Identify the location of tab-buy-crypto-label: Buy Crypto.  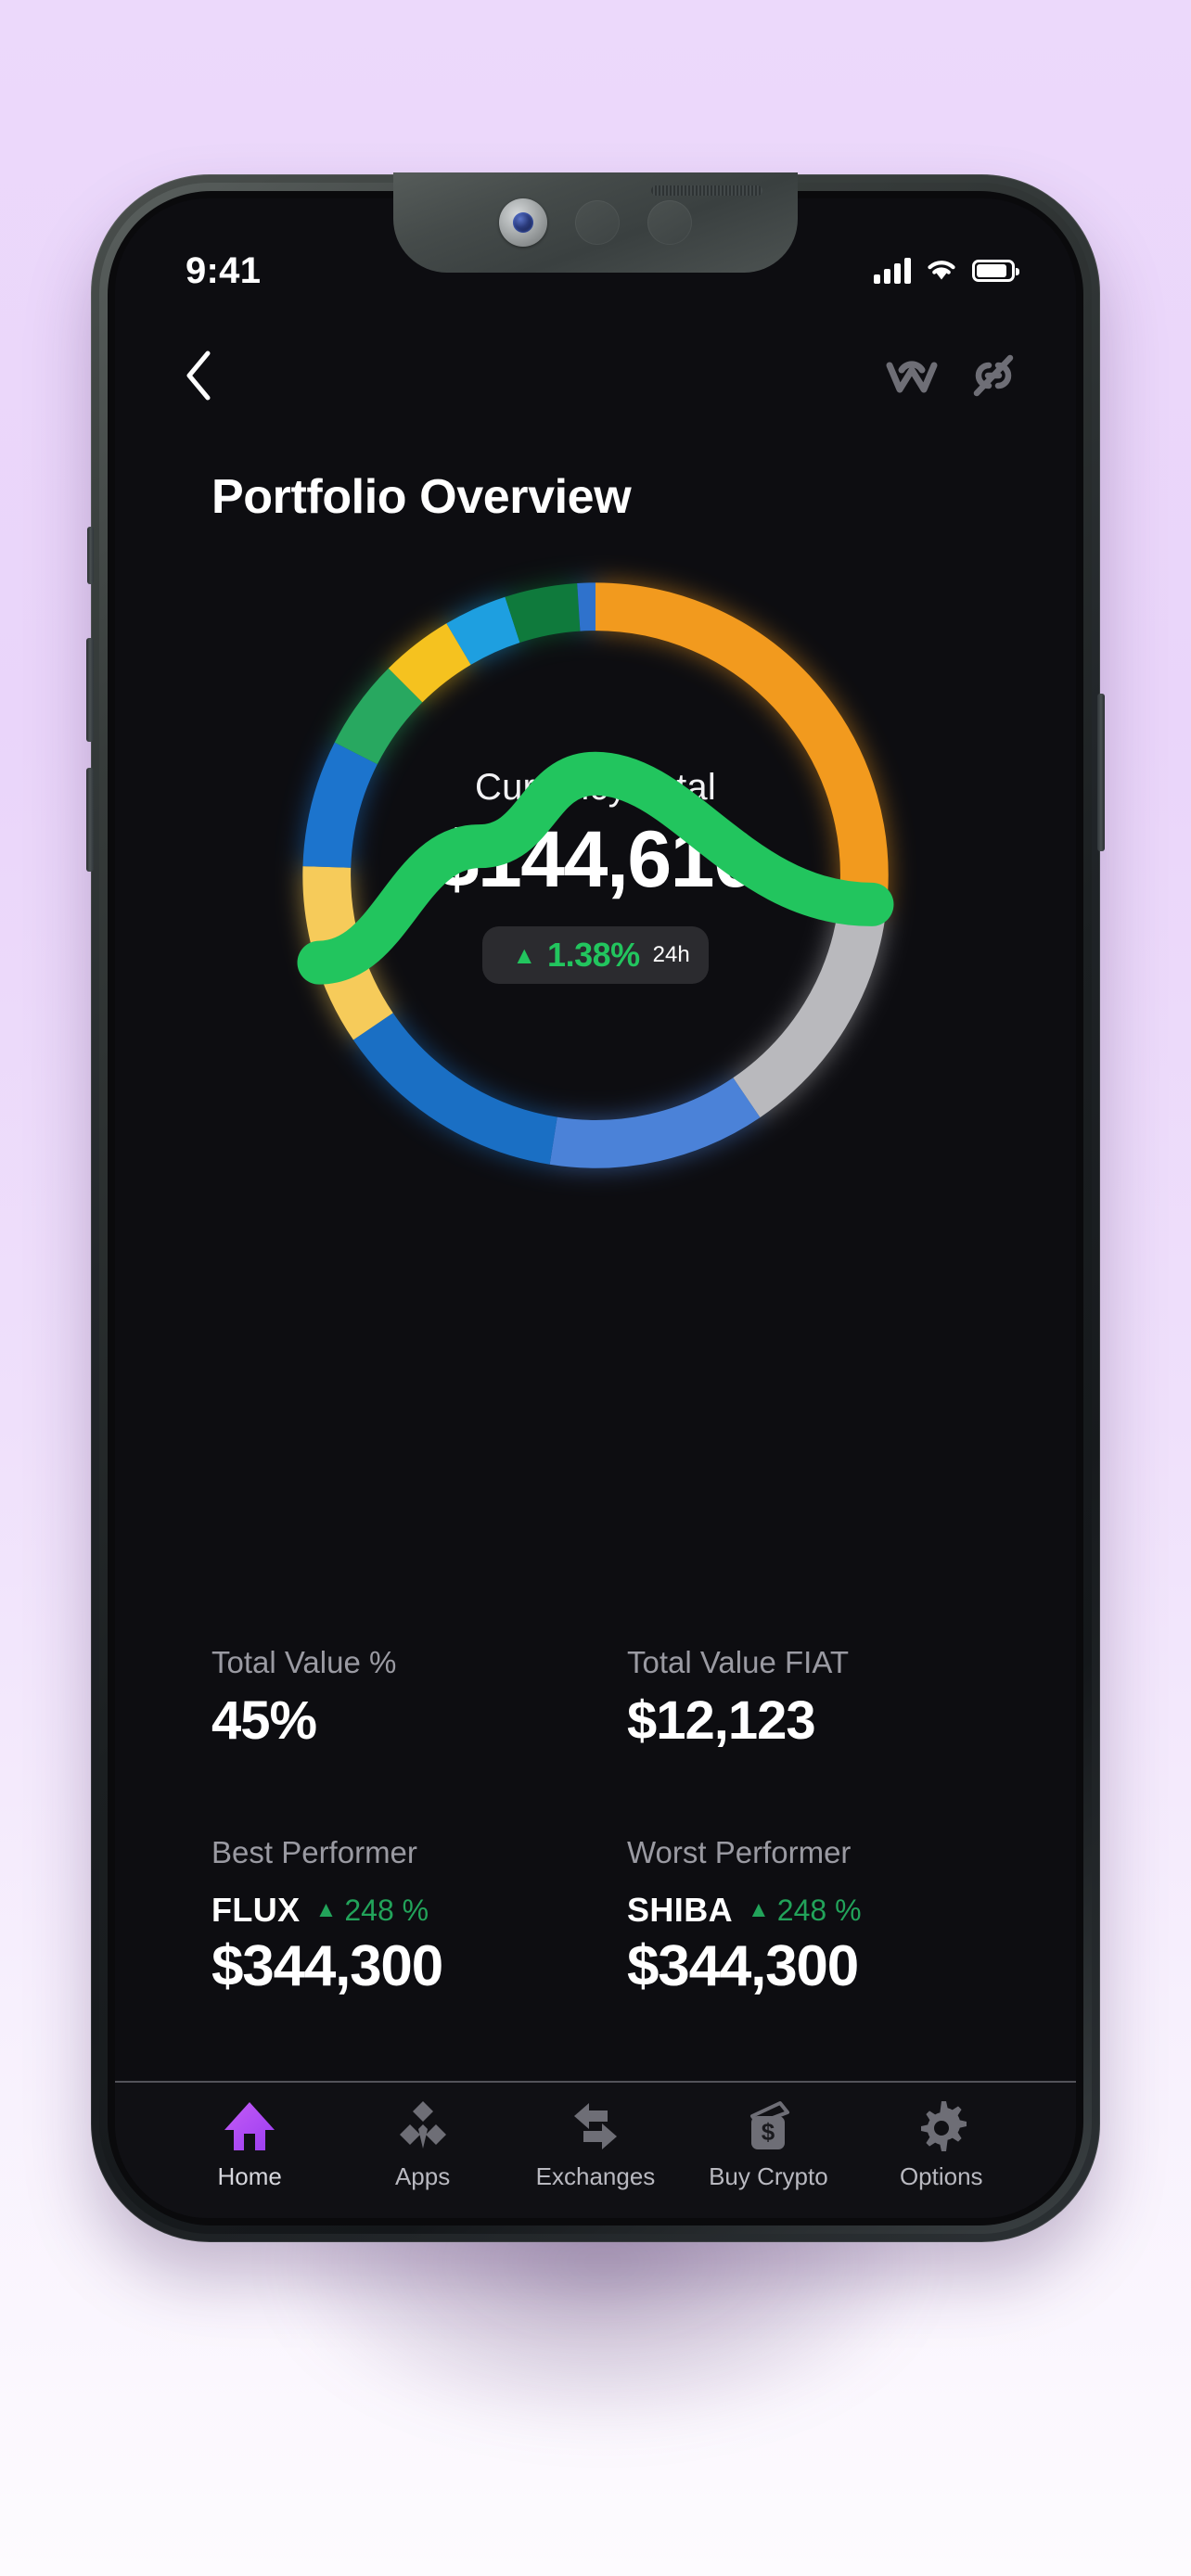
(768, 2176).